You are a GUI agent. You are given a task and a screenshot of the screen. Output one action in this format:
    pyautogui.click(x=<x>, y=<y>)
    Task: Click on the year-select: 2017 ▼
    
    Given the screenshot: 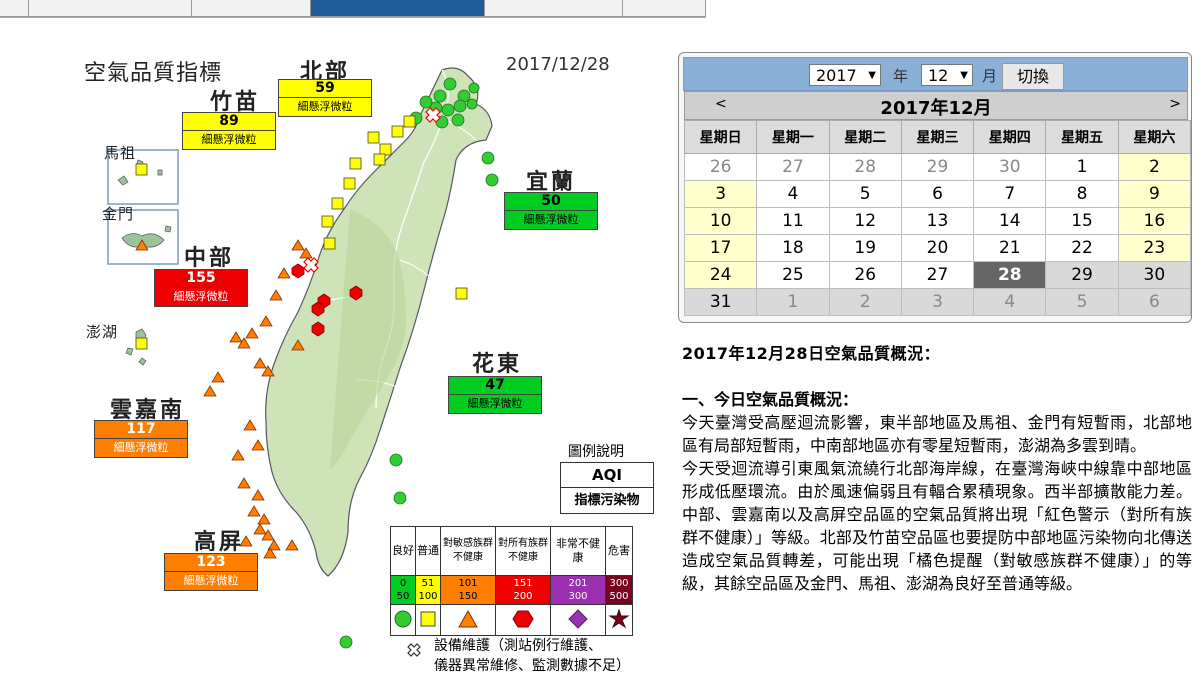 What is the action you would take?
    pyautogui.click(x=845, y=75)
    